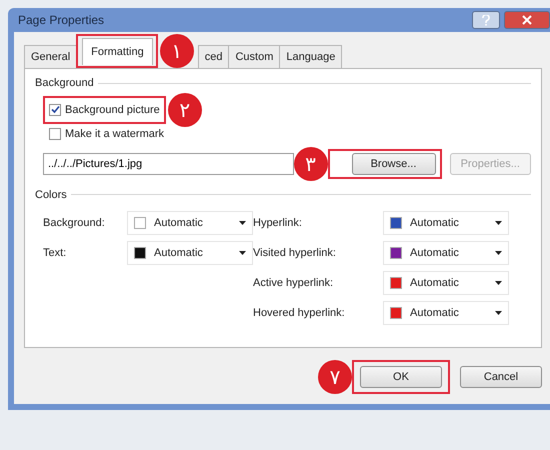  What do you see at coordinates (335, 377) in the screenshot?
I see `step-marker: ٧` at bounding box center [335, 377].